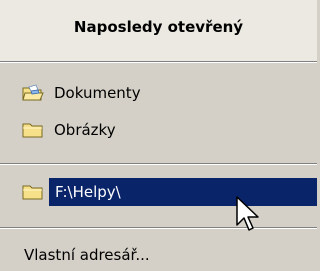 The image size is (320, 271). I want to click on selected-path-label: F:\Helpy\, so click(183, 192).